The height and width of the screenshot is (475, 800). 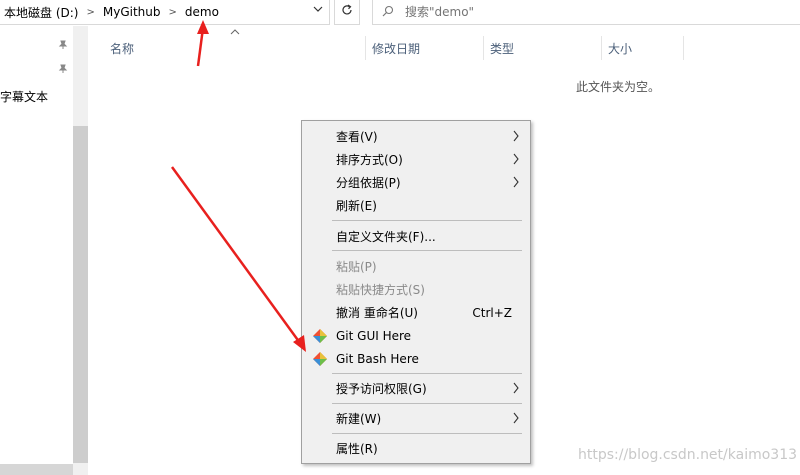 What do you see at coordinates (425, 48) in the screenshot?
I see `column-header-date: 修改日期` at bounding box center [425, 48].